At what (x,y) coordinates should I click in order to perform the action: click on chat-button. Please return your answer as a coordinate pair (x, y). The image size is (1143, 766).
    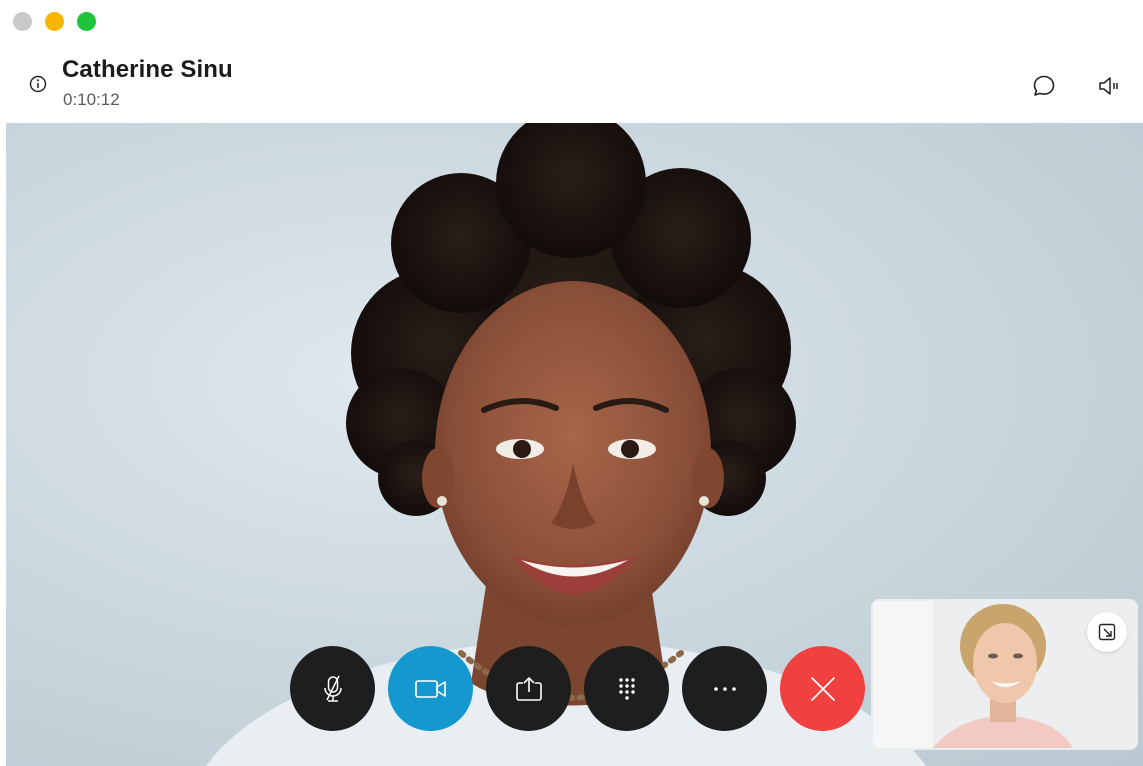
    Looking at the image, I should click on (1044, 86).